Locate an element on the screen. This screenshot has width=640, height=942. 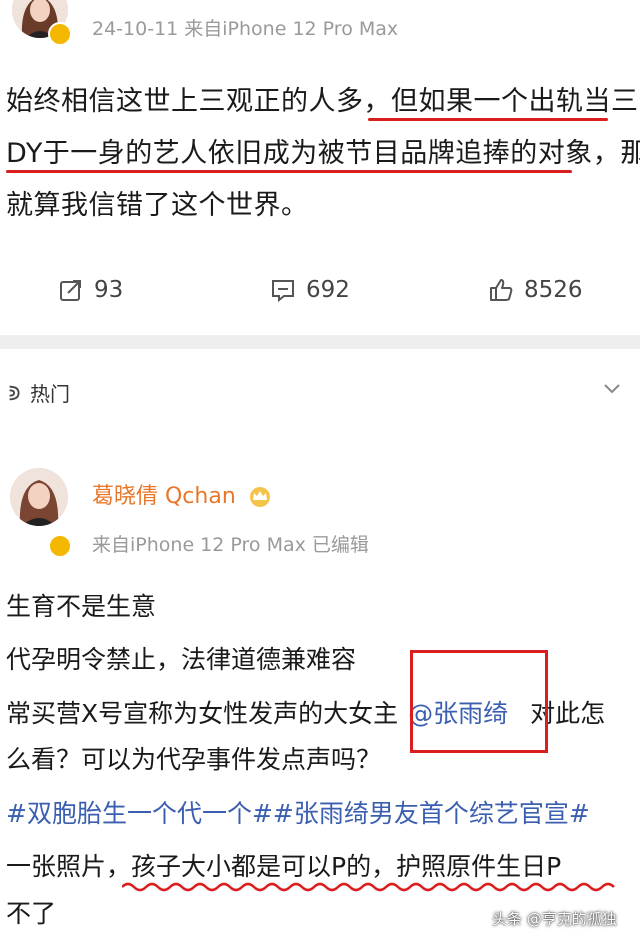
repost-button: 93 is located at coordinates (90, 290).